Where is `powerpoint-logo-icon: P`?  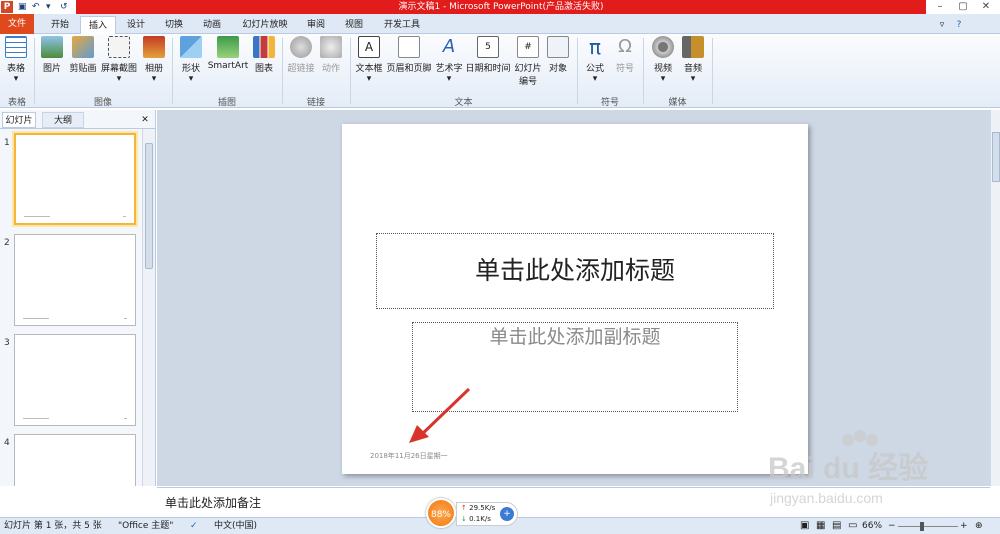
powerpoint-logo-icon: P is located at coordinates (7, 7).